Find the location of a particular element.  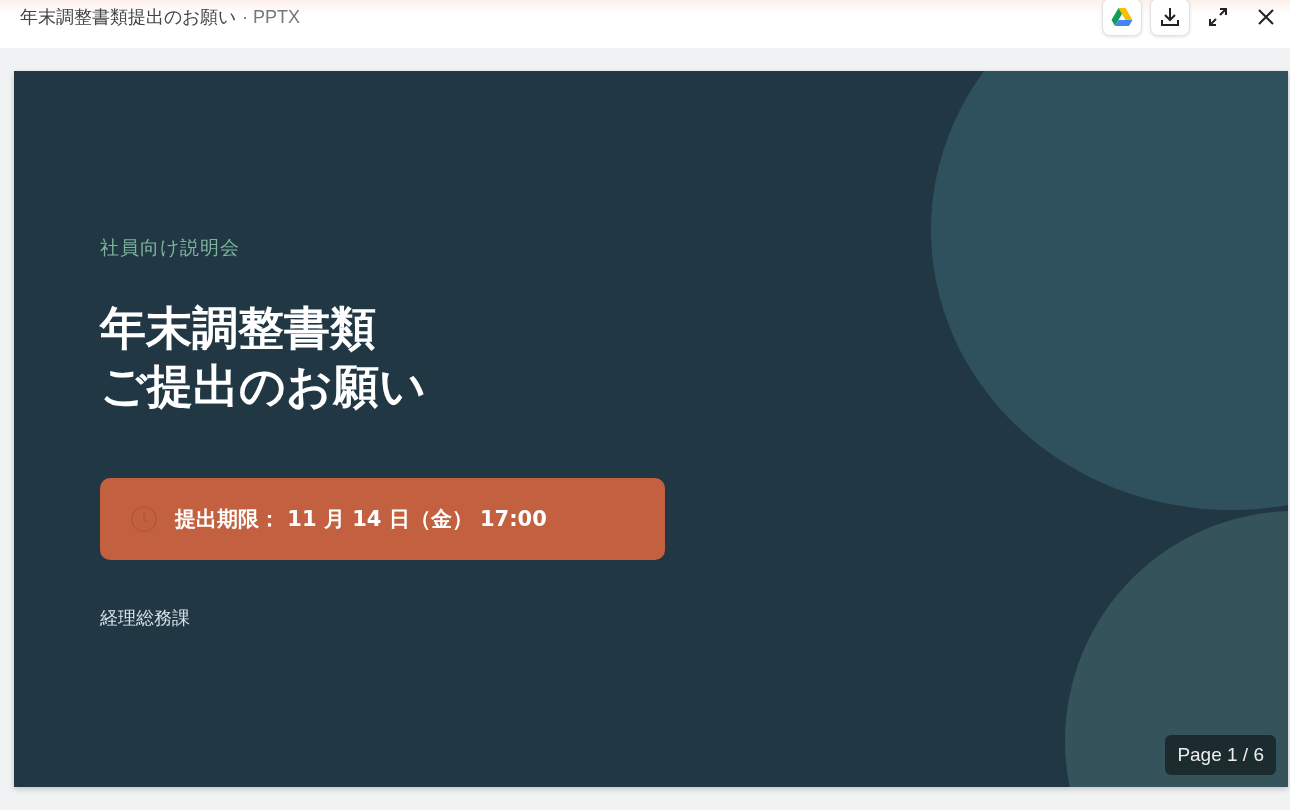

file-name: 年末調整書類提出のお願い is located at coordinates (128, 17).